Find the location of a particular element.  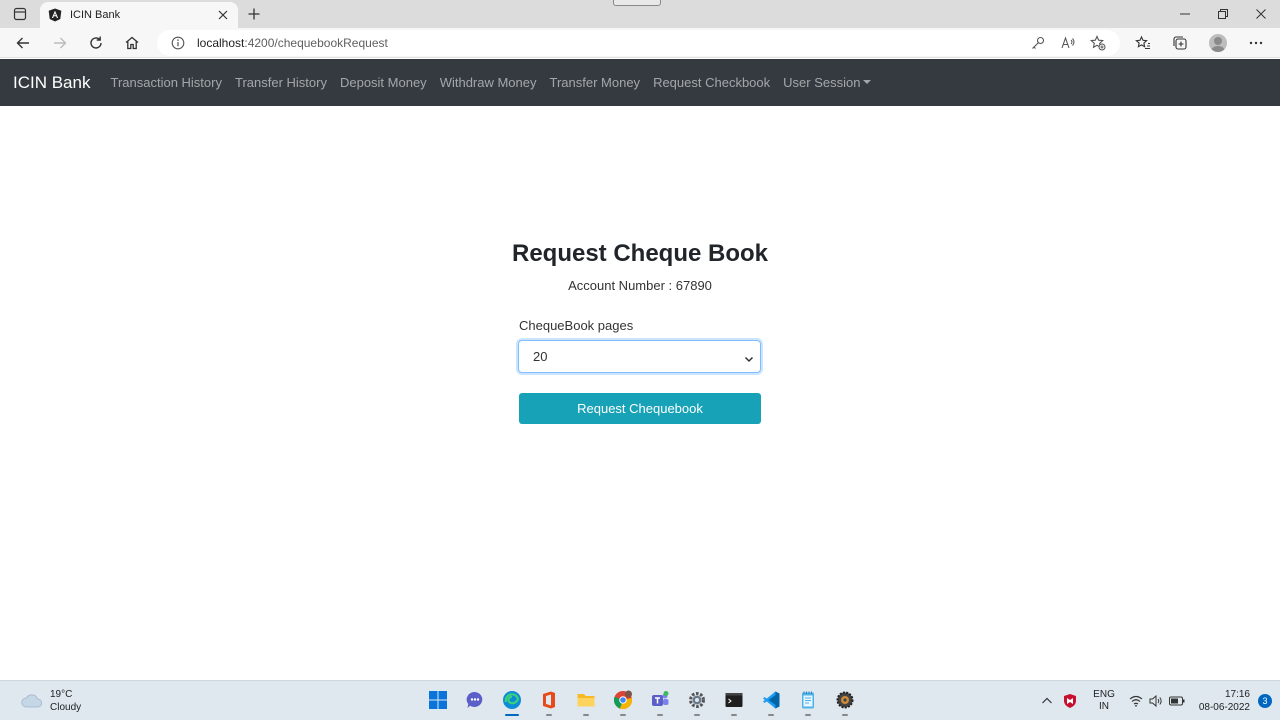

nav-transfer-money: Transfer Money is located at coordinates (595, 82).